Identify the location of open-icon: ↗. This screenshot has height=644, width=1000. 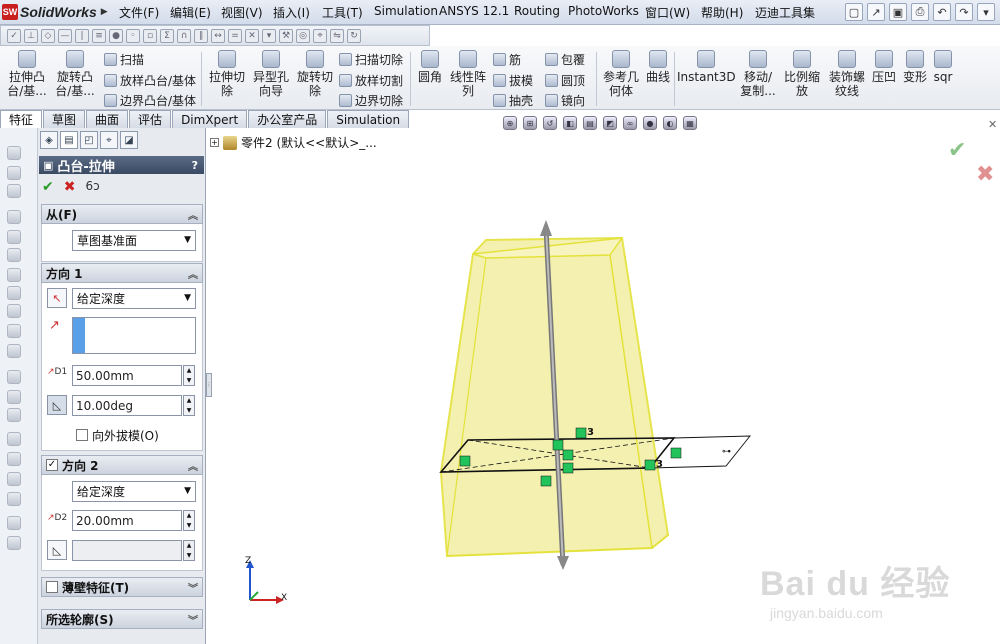
(876, 12).